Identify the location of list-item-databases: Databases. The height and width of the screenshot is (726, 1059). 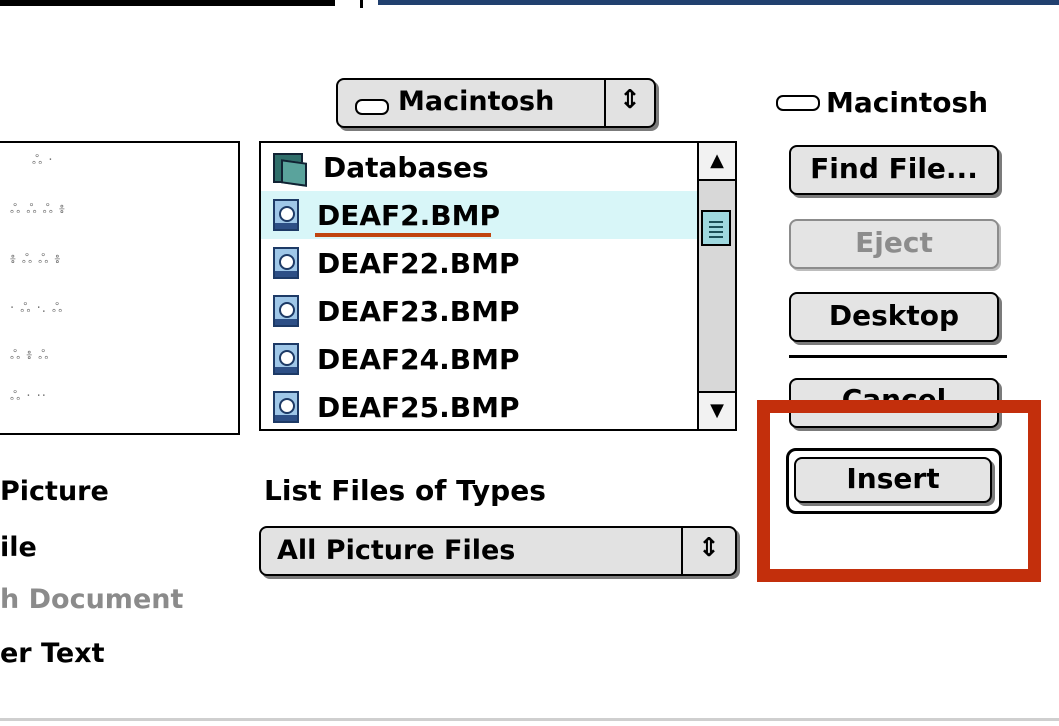
(480, 167).